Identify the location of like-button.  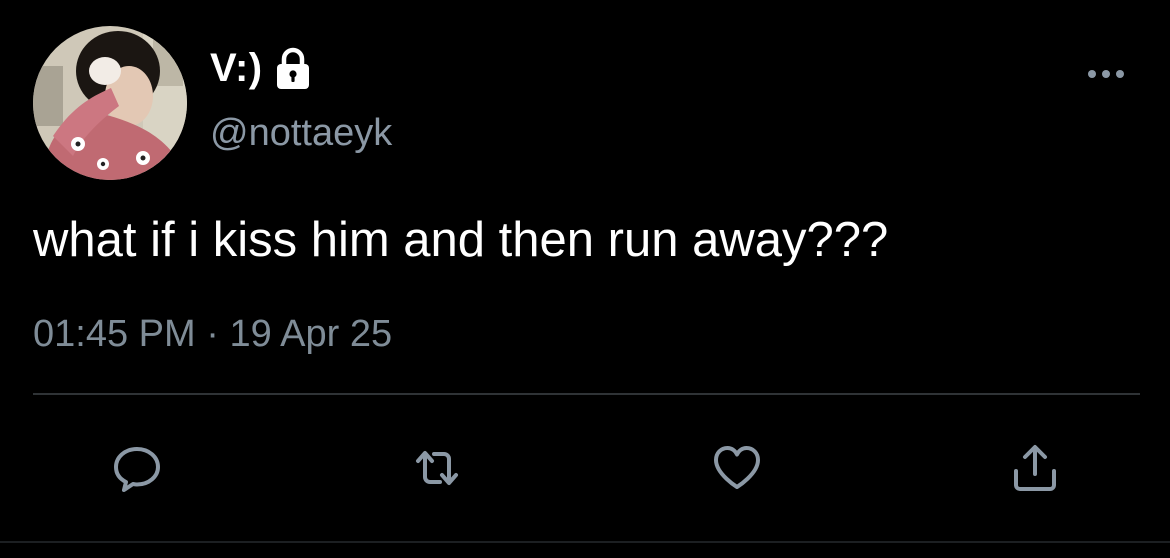
(737, 468).